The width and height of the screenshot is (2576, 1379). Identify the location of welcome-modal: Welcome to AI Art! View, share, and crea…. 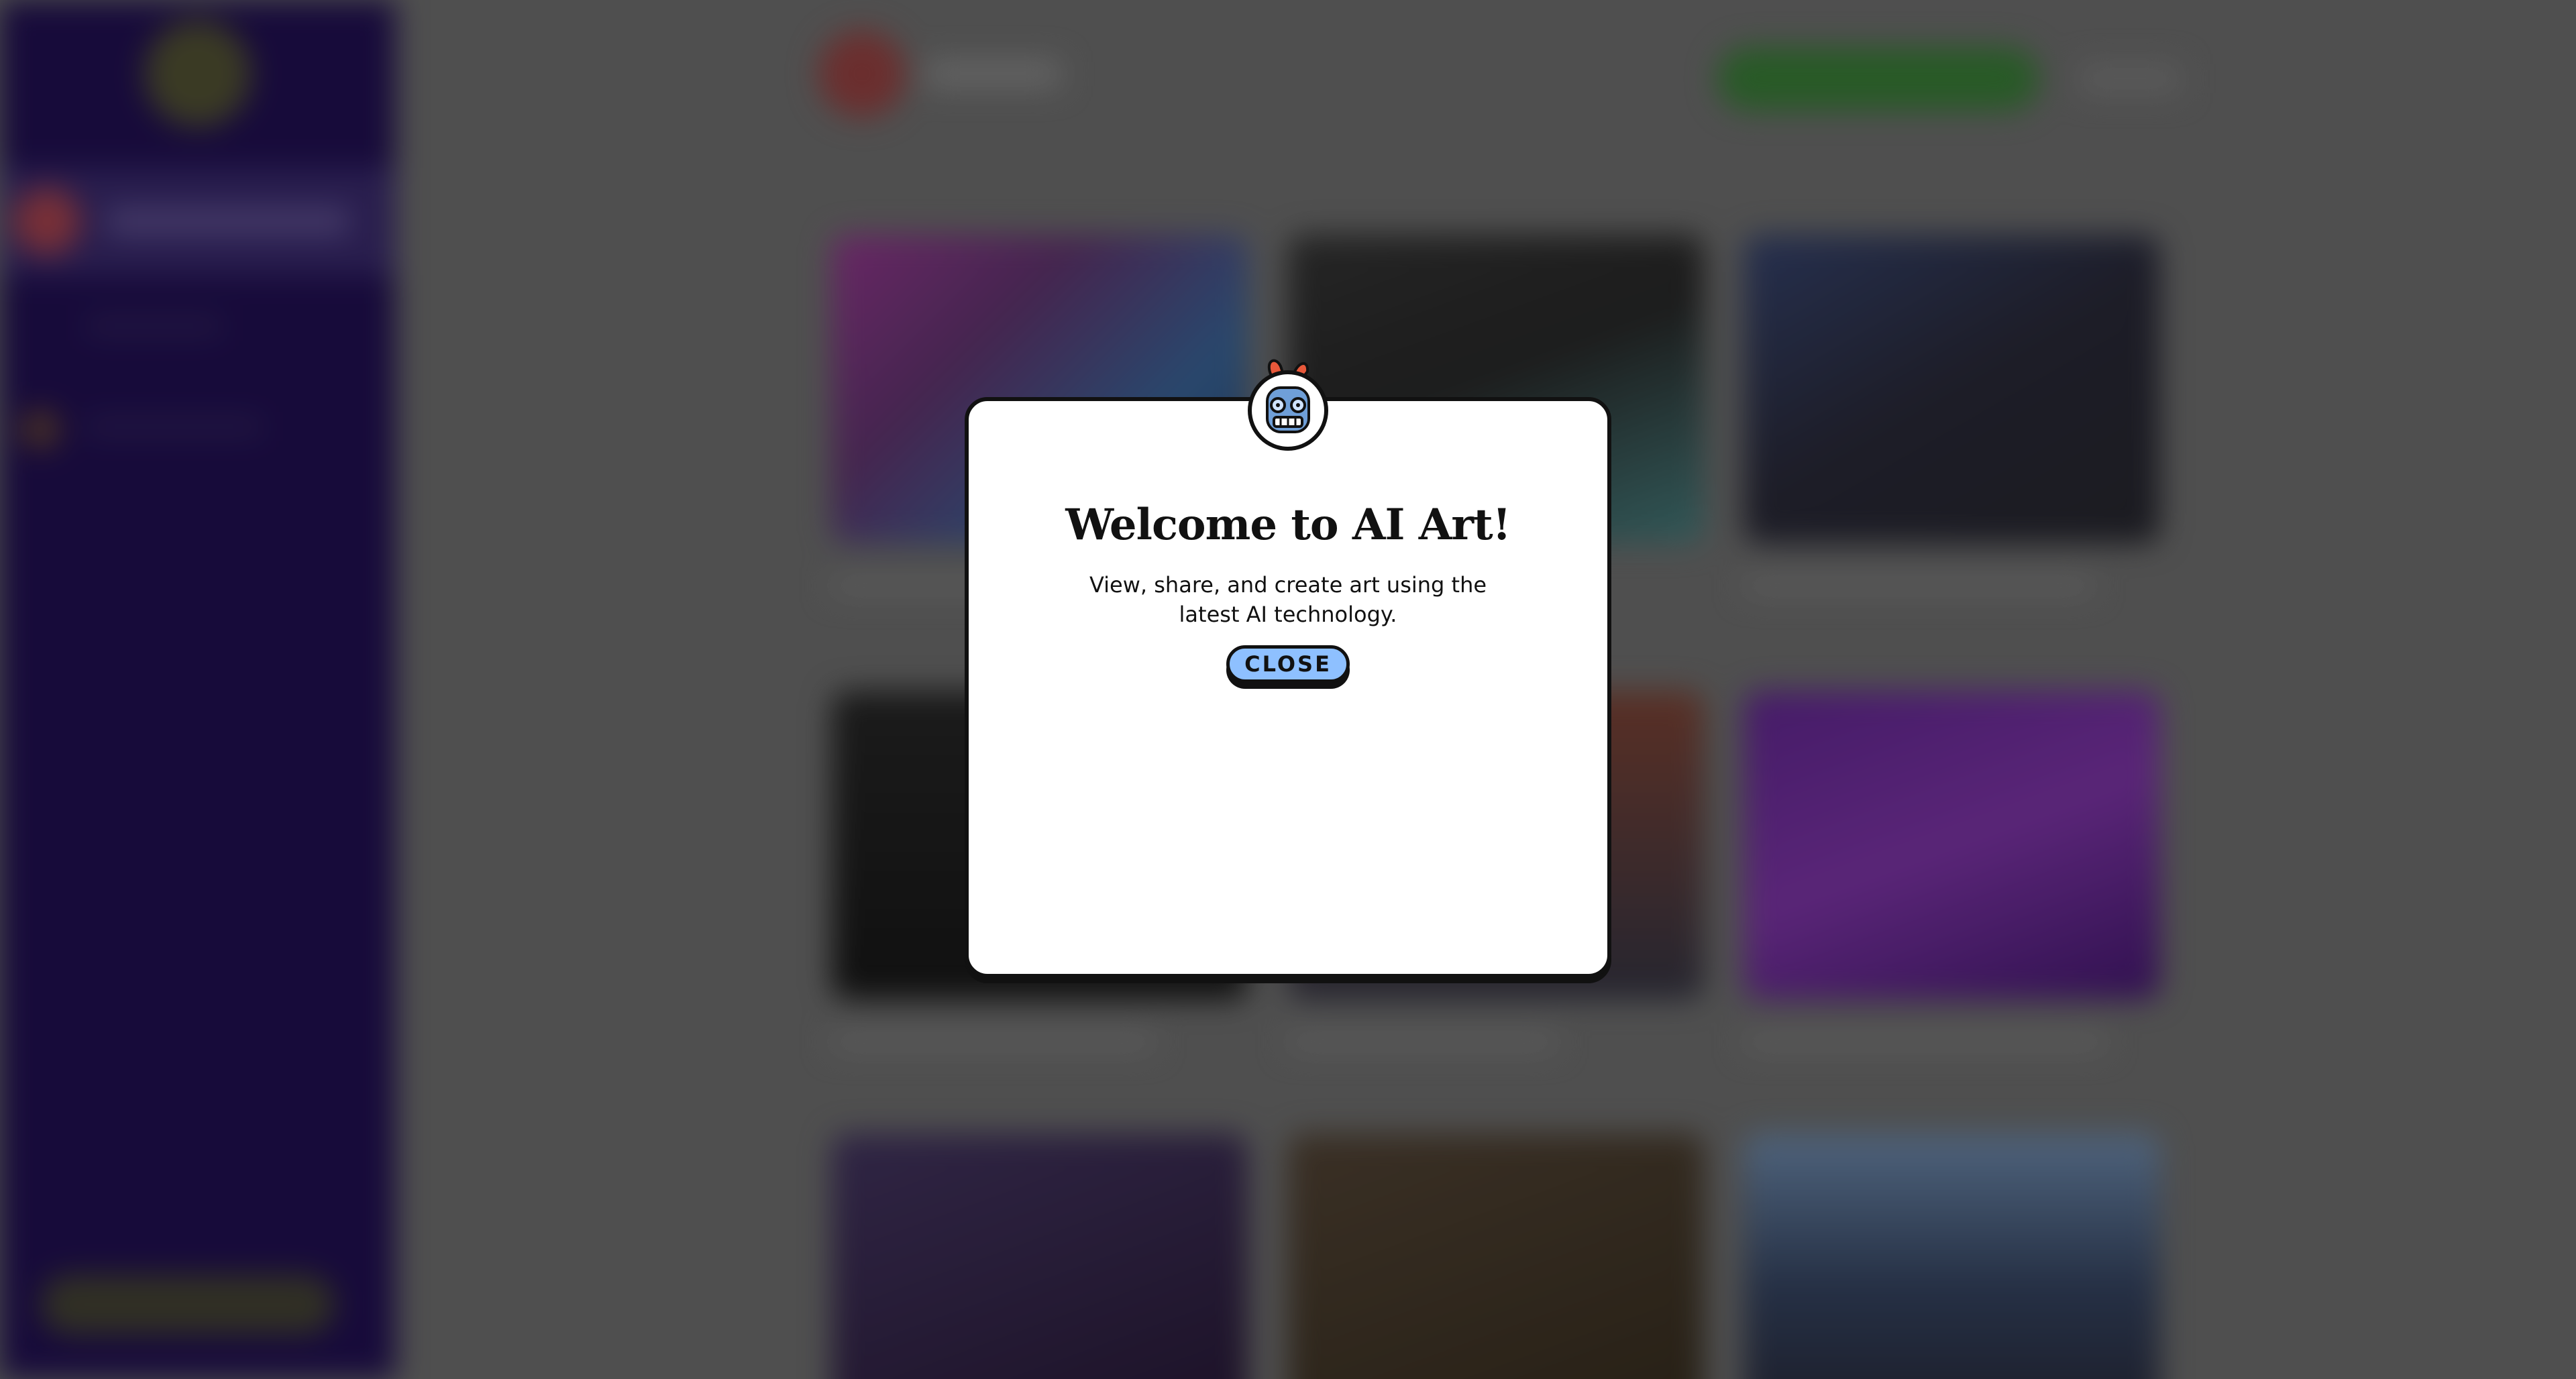
(1288, 687).